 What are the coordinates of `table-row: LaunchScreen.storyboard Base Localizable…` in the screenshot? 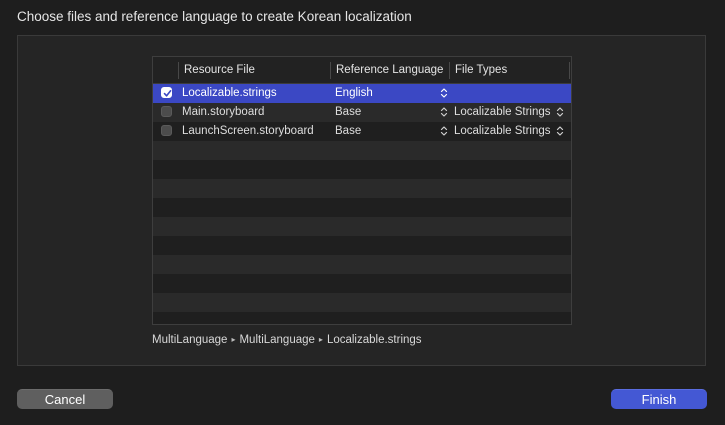 It's located at (362, 131).